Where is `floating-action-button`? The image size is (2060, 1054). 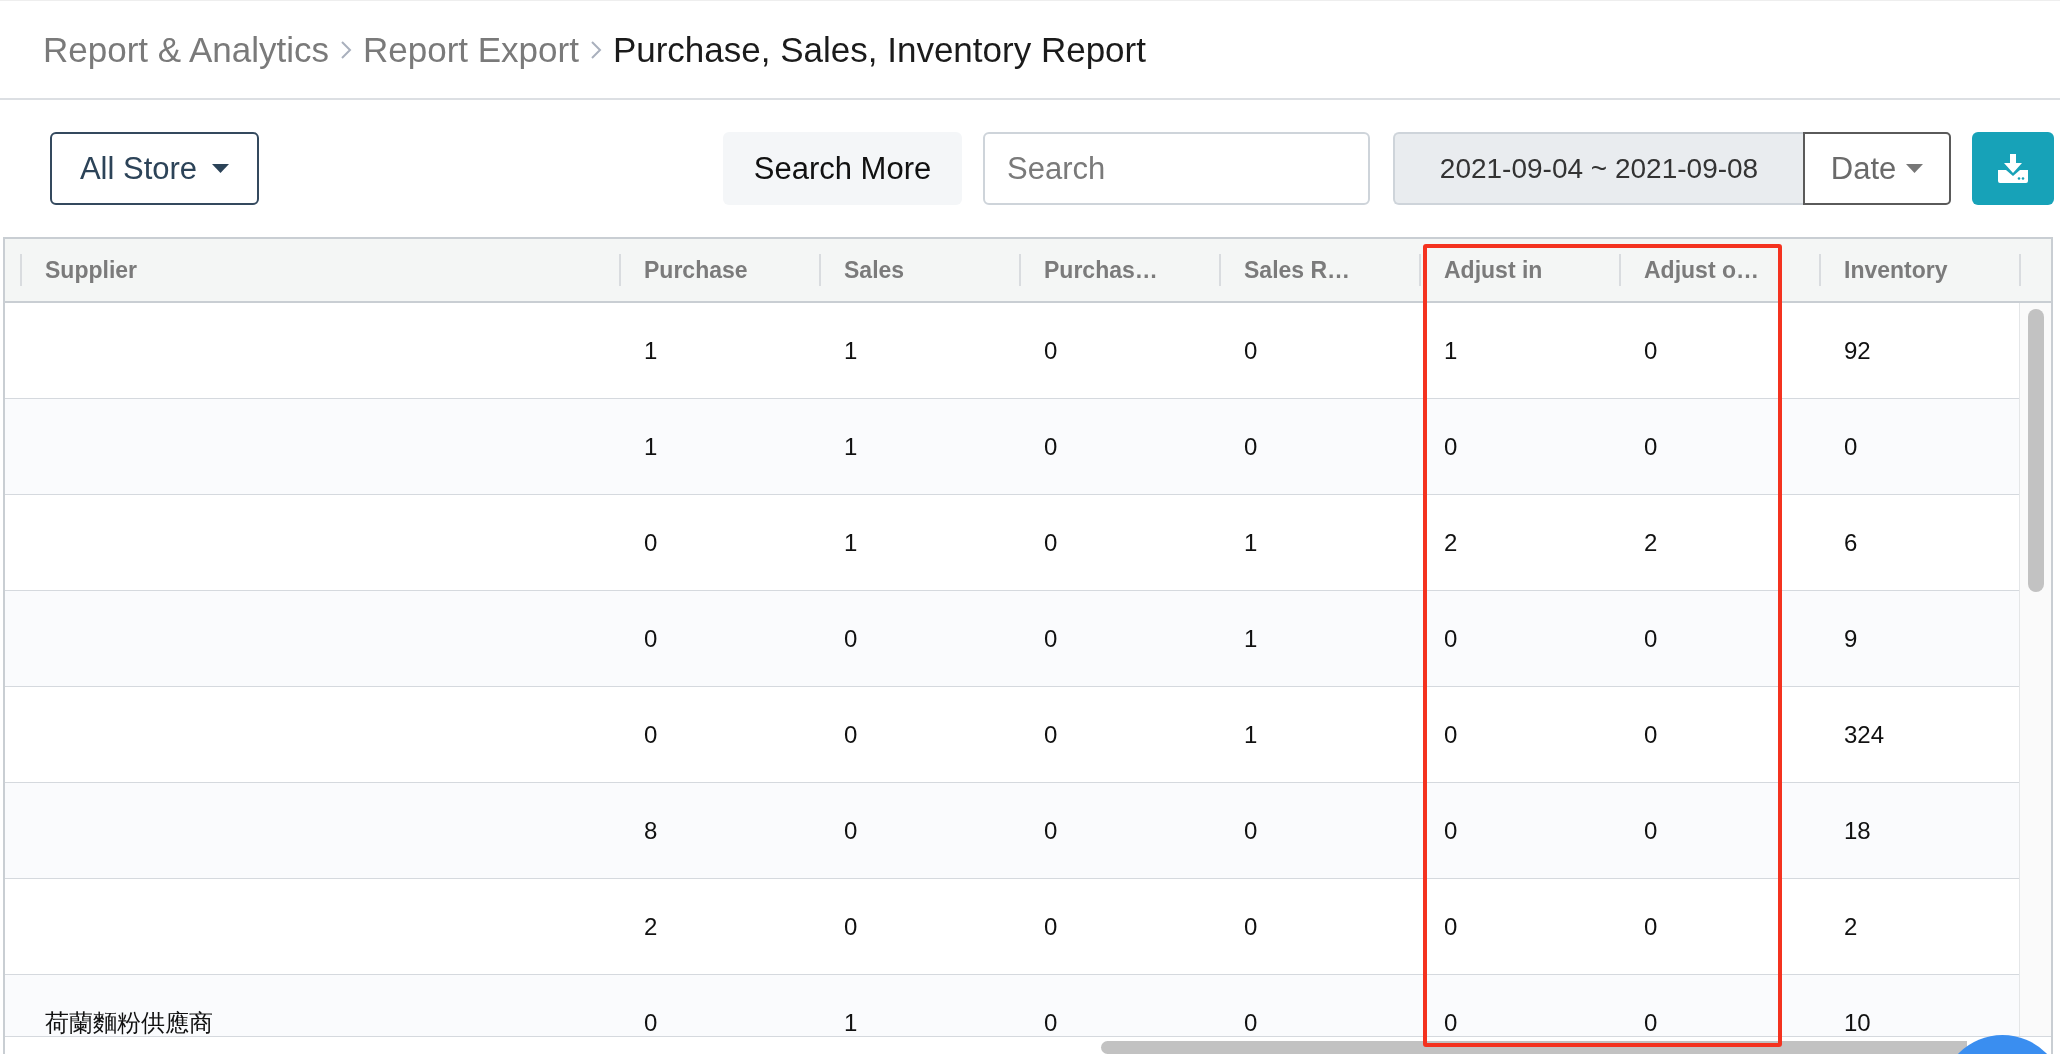 floating-action-button is located at coordinates (2002, 1044).